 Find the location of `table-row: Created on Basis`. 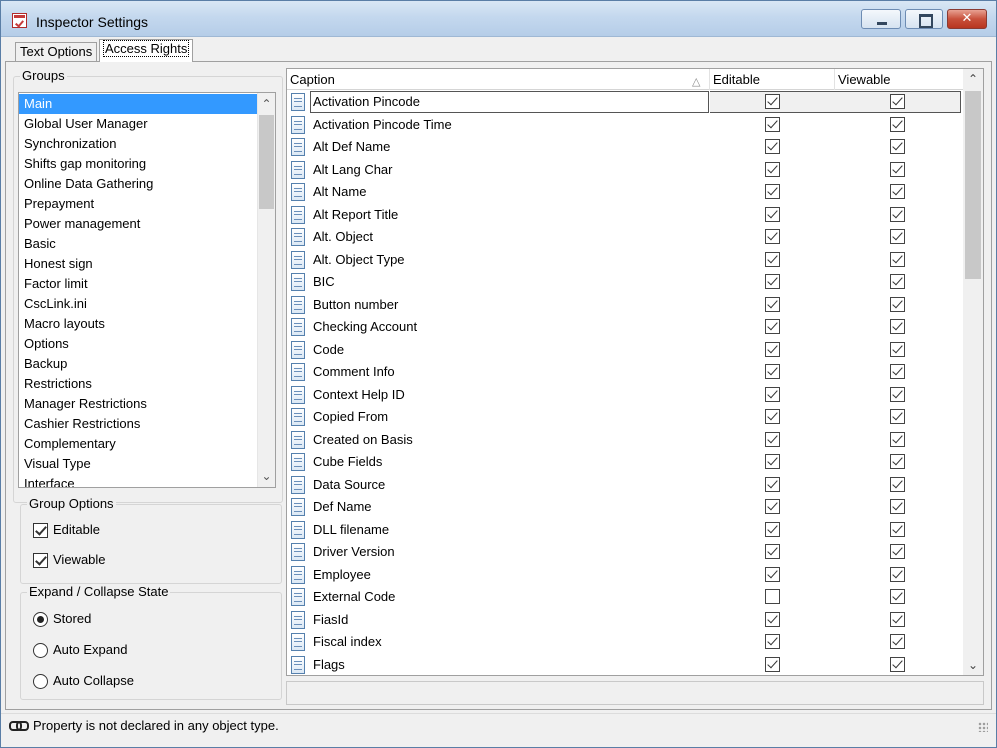

table-row: Created on Basis is located at coordinates (625, 440).